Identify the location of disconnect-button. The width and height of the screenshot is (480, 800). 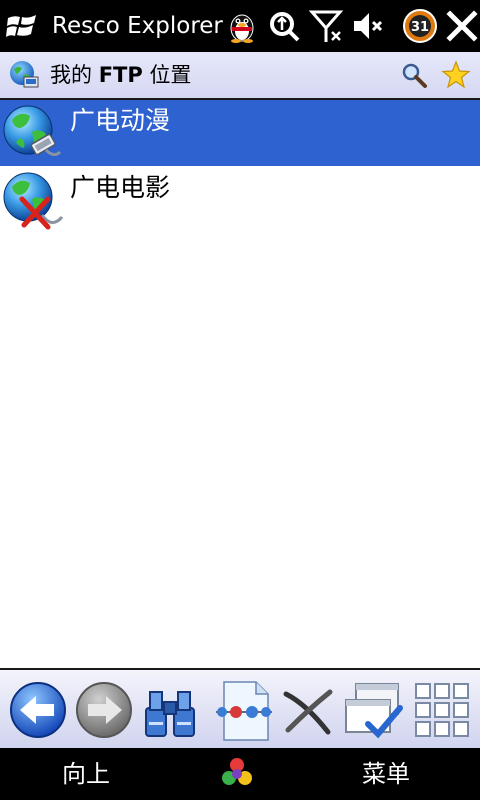
(308, 710).